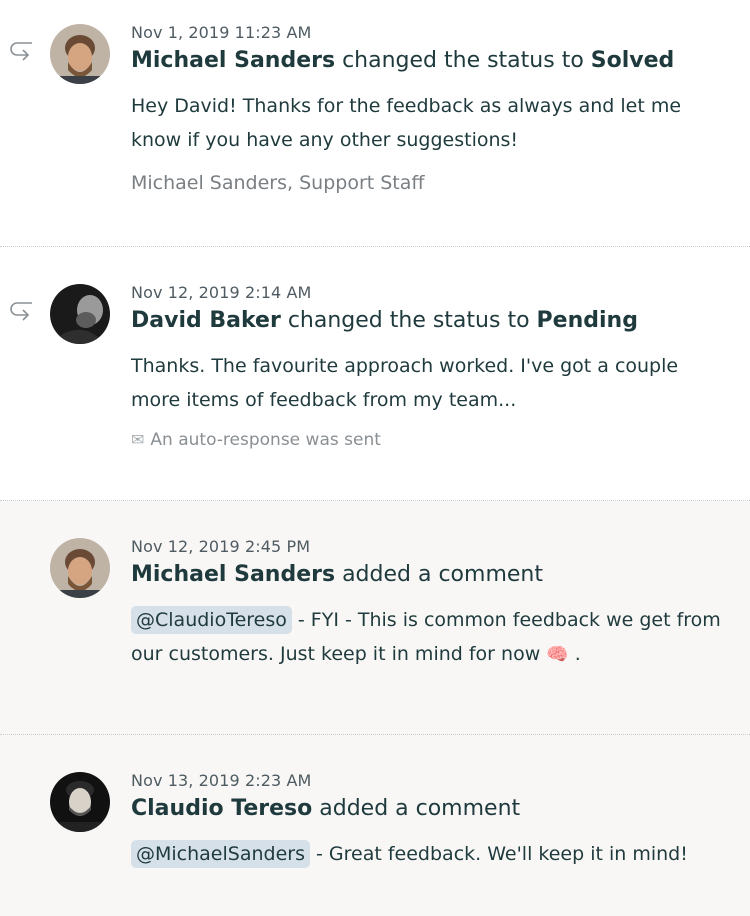  Describe the element at coordinates (632, 60) in the screenshot. I see `status-value: Solved` at that location.